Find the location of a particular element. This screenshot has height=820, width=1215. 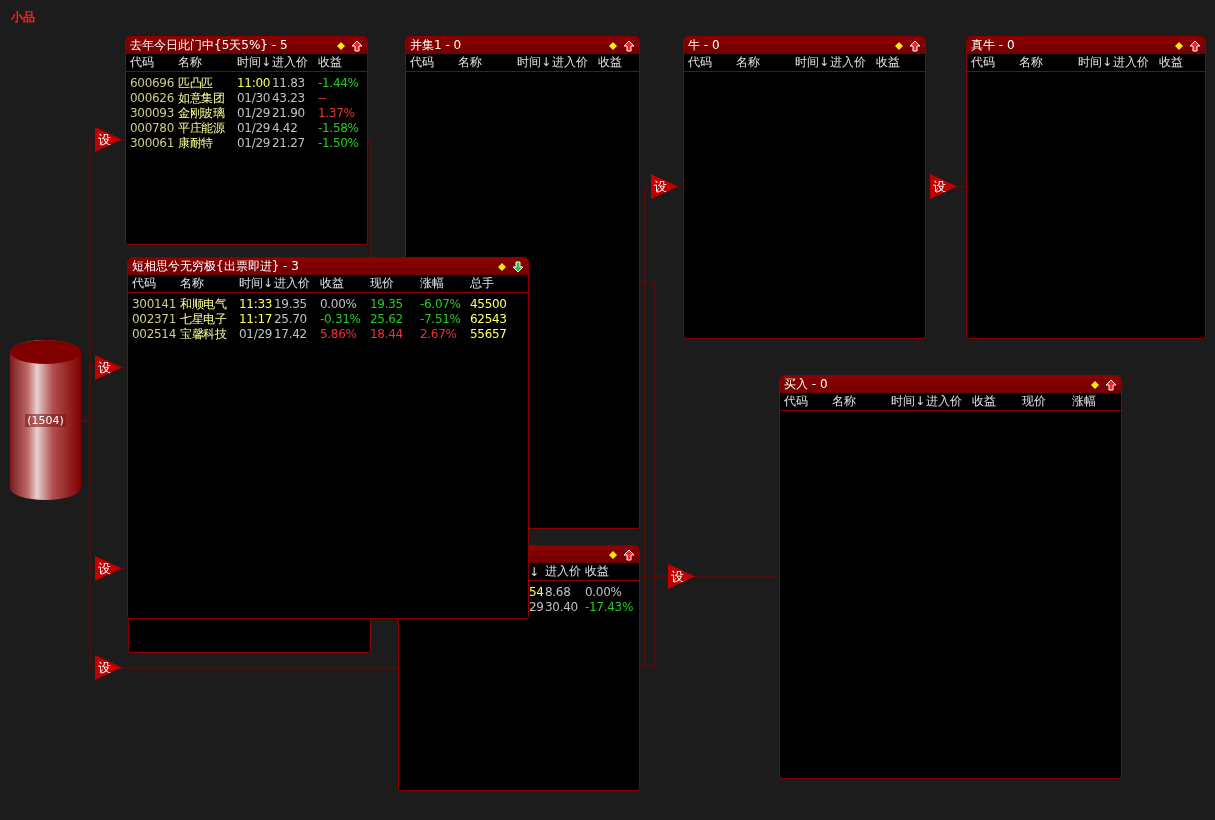

table-cell: 300061 is located at coordinates (152, 143).